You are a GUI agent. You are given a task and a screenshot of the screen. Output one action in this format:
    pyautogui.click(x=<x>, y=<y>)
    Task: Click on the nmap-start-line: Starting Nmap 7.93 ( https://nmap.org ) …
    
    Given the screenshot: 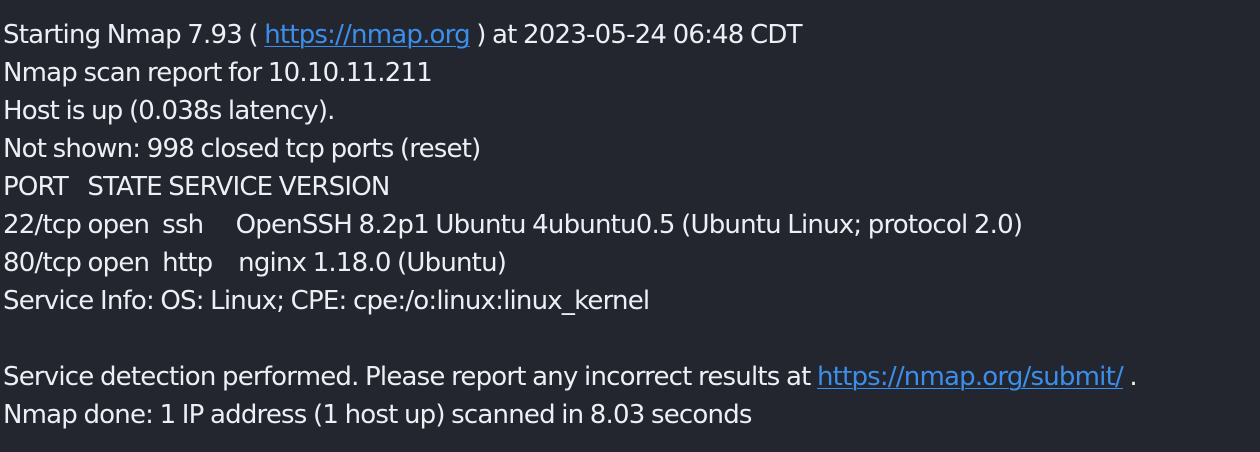 What is the action you would take?
    pyautogui.click(x=631, y=35)
    